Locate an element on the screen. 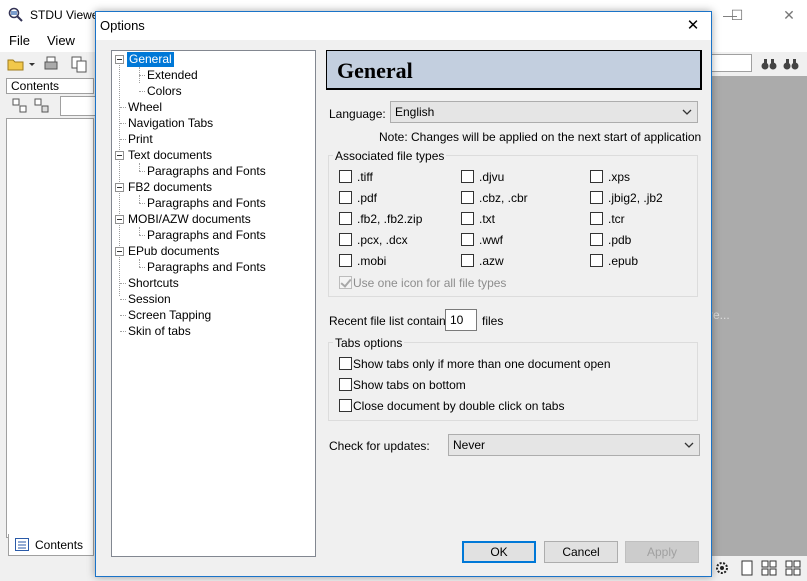 Image resolution: width=807 pixels, height=581 pixels. checkbox-fb2 is located at coordinates (345, 218).